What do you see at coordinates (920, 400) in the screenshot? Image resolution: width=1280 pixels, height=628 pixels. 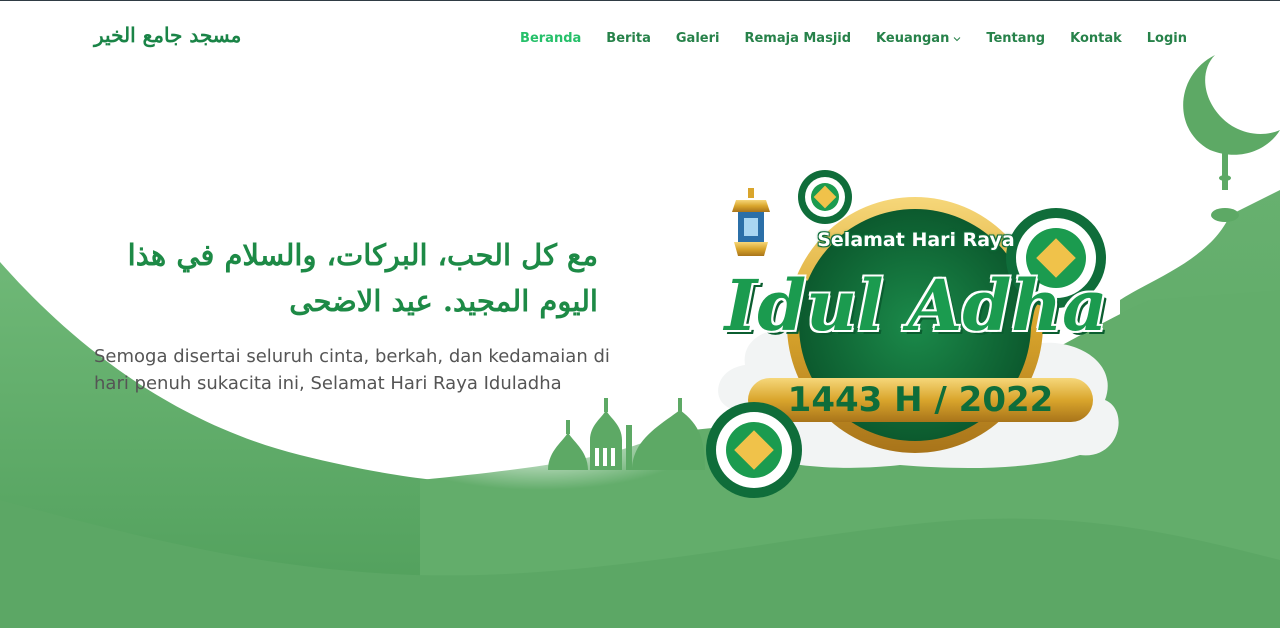 I see `badge-year-text: 1443 H / 2022` at bounding box center [920, 400].